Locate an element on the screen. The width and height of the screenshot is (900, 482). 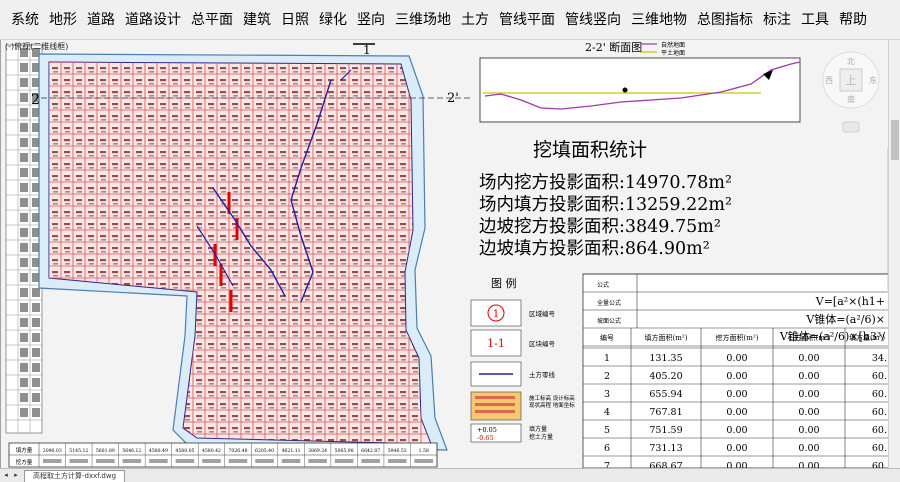
table-cell: 0.00 is located at coordinates (808, 430).